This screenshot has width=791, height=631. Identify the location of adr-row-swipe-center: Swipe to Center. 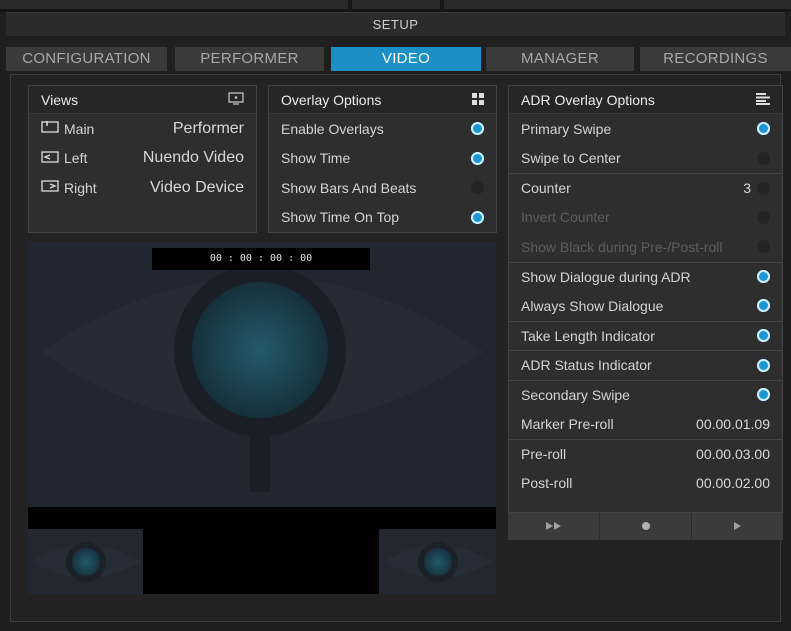
(645, 159).